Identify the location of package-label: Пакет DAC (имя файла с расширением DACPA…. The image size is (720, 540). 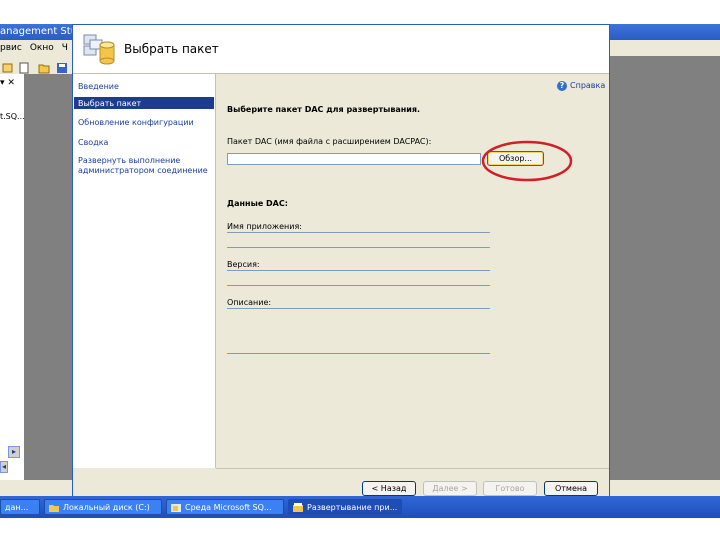
(329, 141).